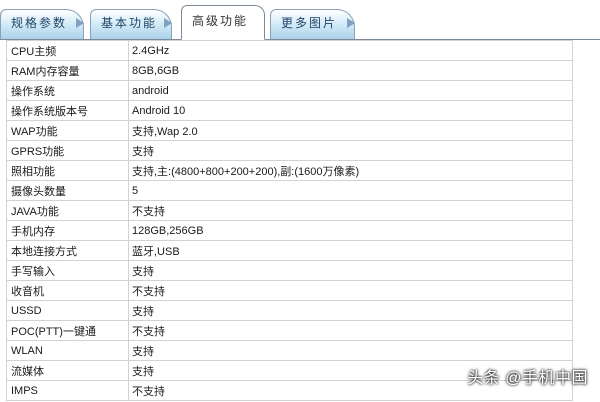  I want to click on spec-key: WAP功能, so click(67, 130).